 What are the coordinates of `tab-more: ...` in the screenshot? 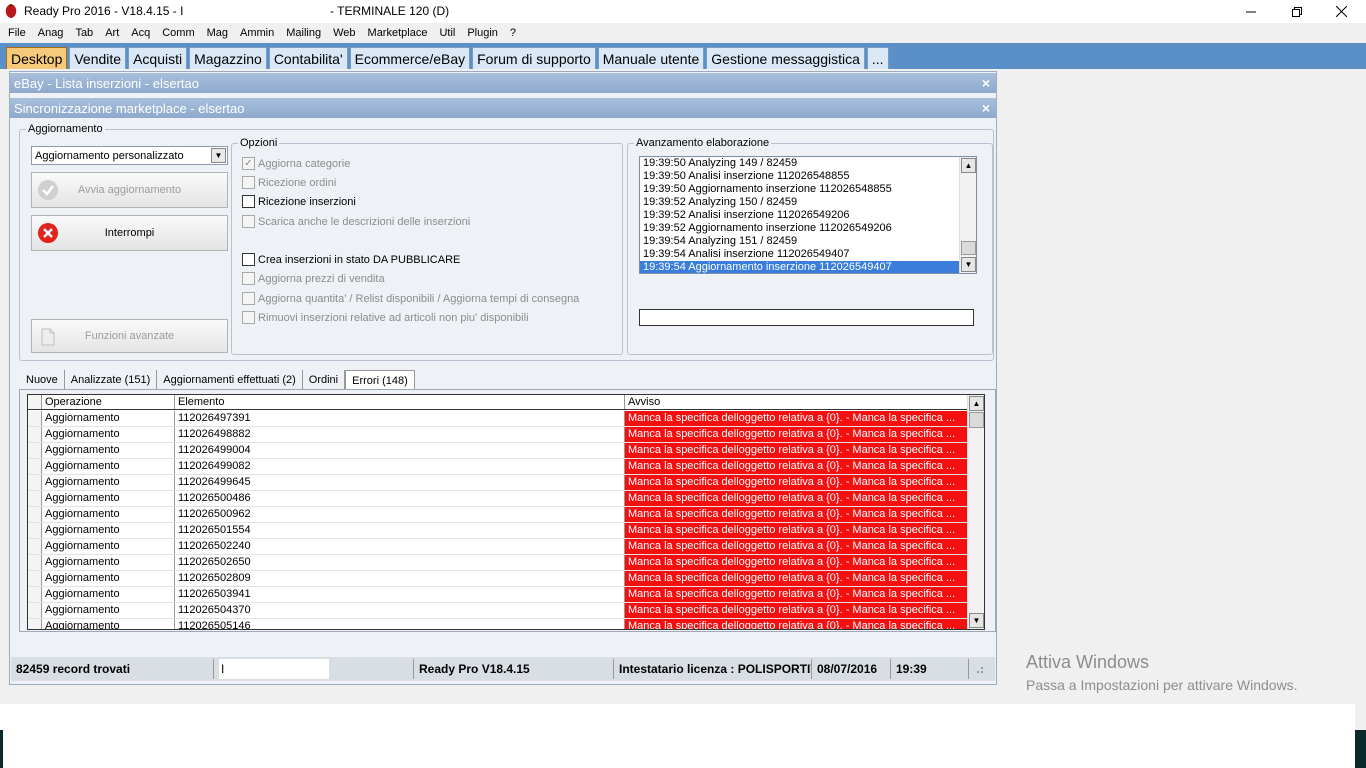 It's located at (877, 58).